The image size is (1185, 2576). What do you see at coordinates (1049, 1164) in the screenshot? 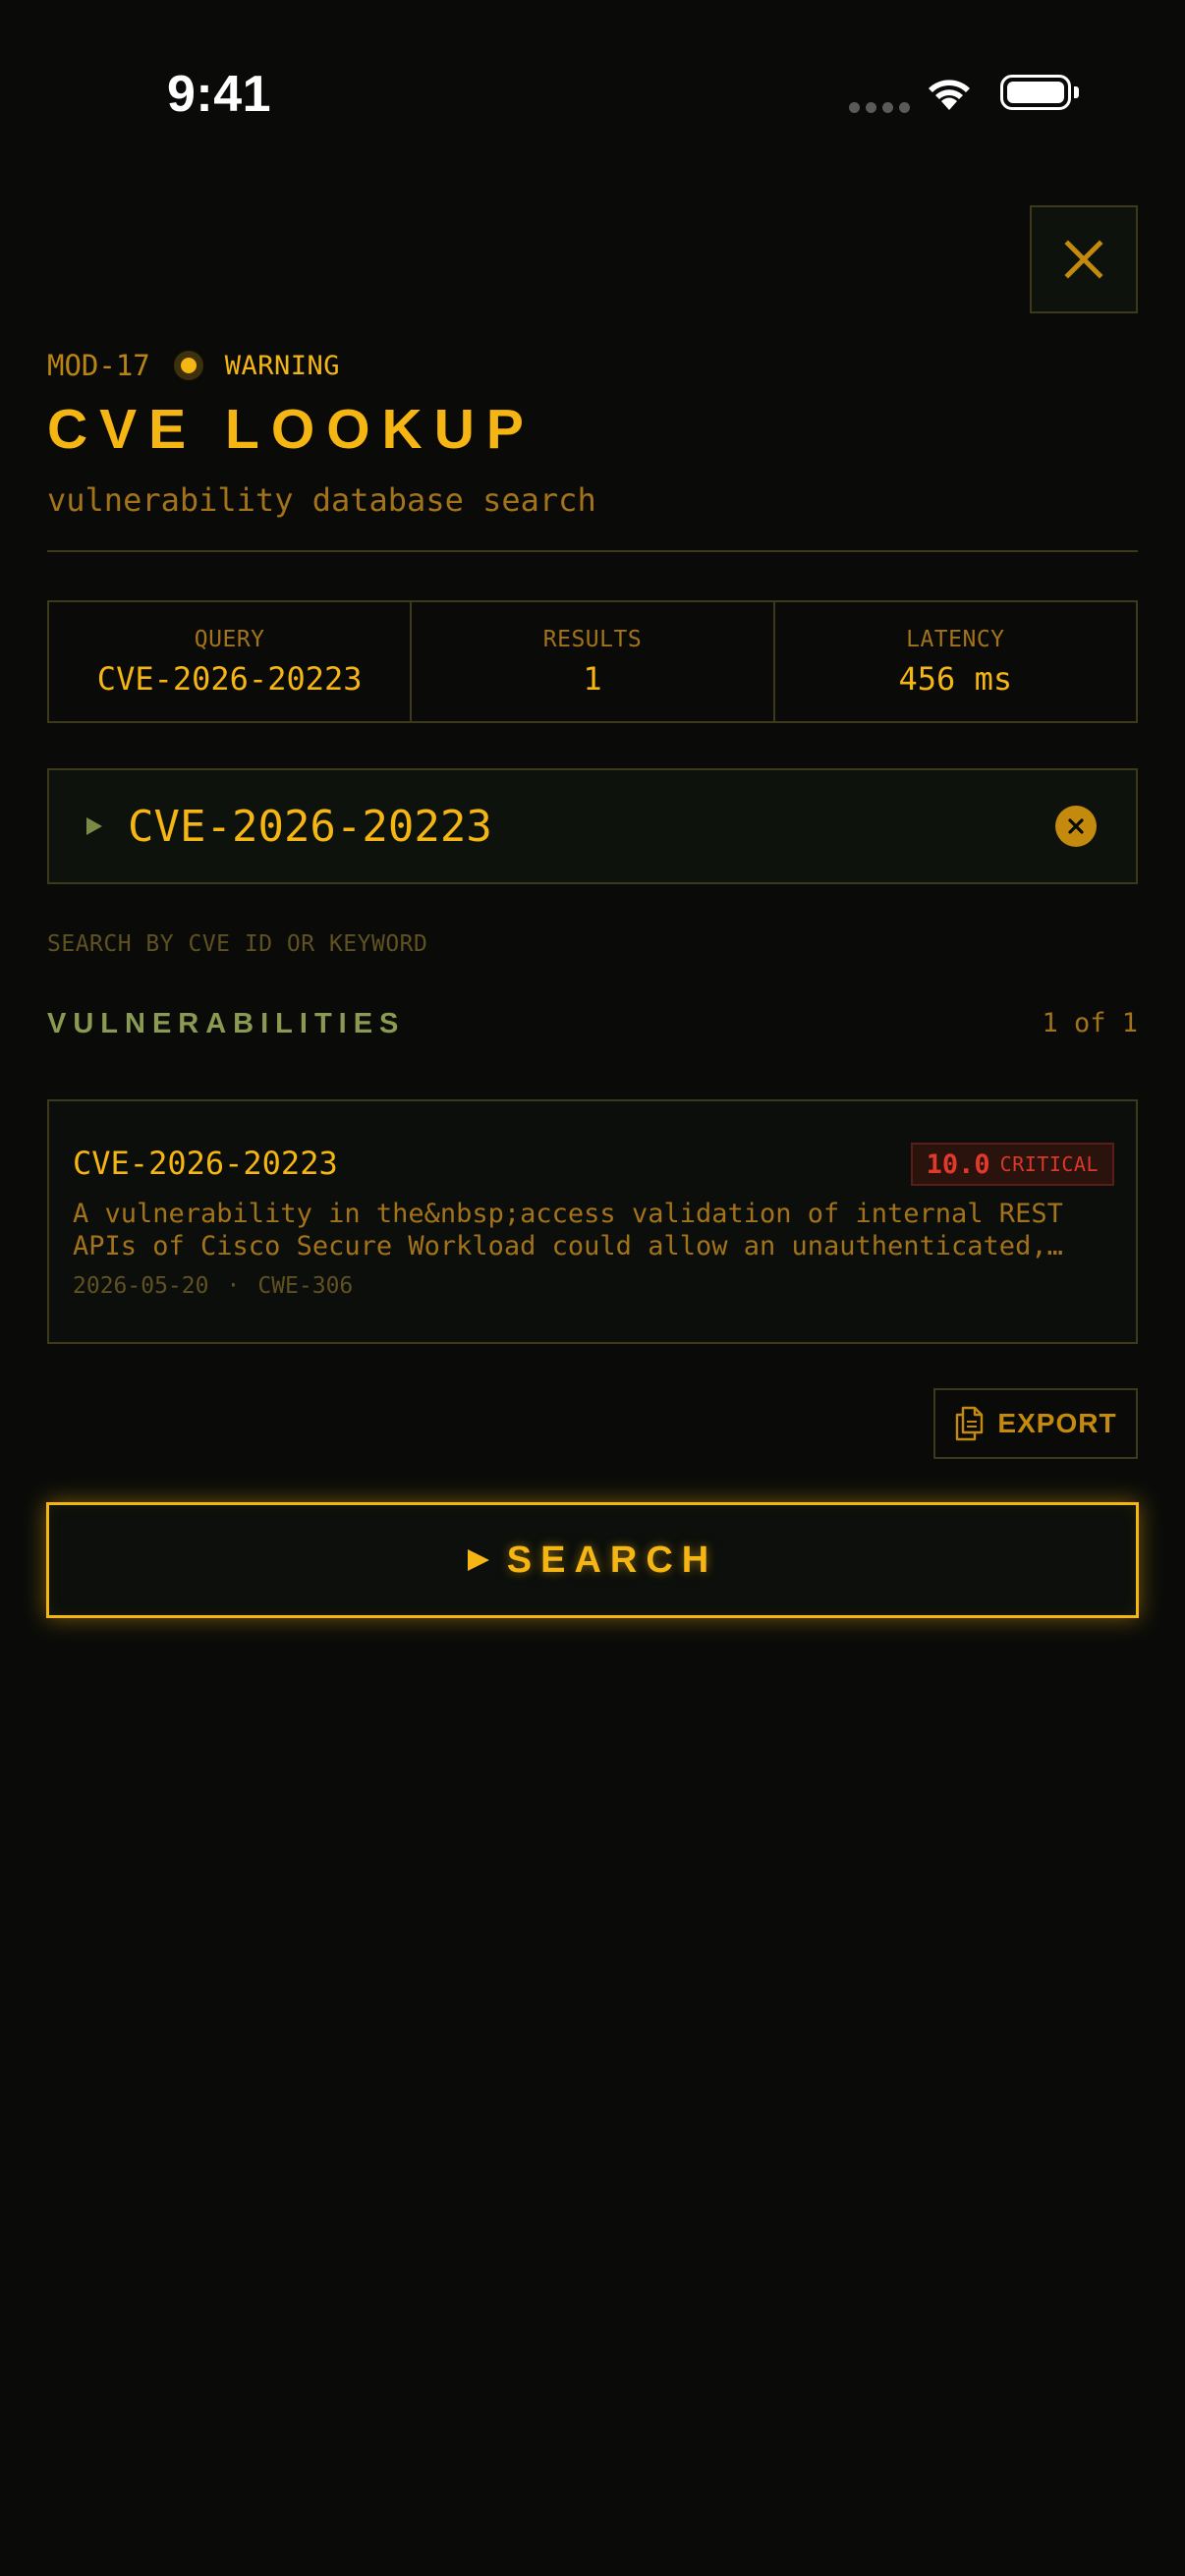
I see `severity-label: CRITICAL` at bounding box center [1049, 1164].